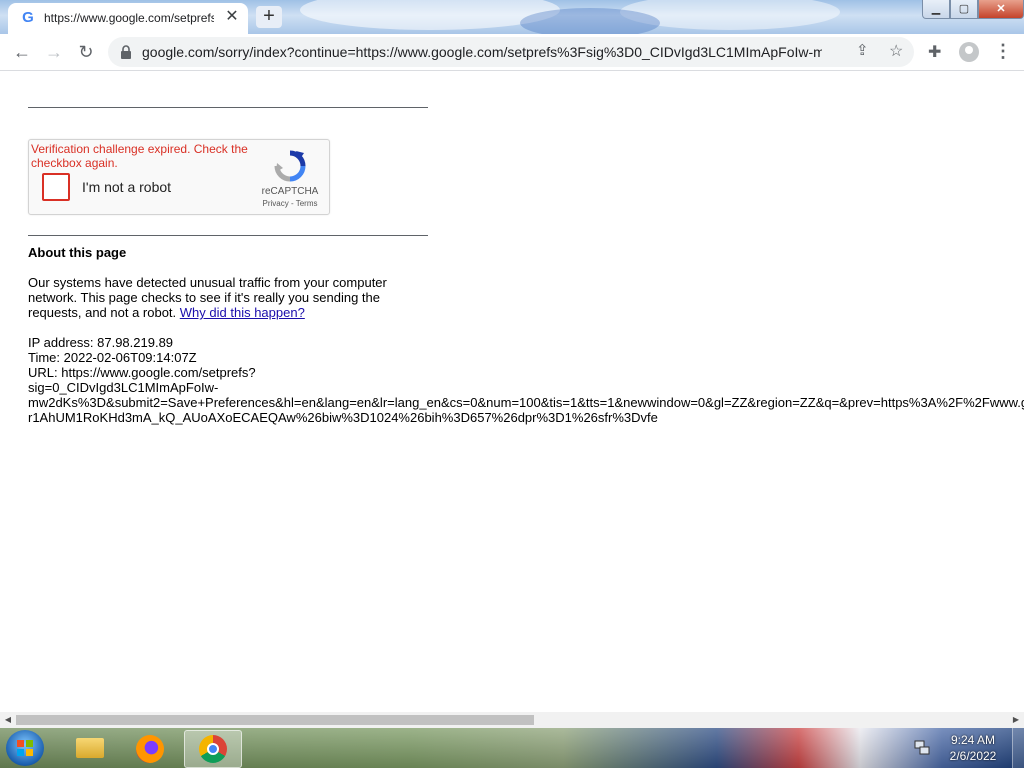 The height and width of the screenshot is (768, 1024). I want to click on menu-icon: ⋮, so click(1003, 51).